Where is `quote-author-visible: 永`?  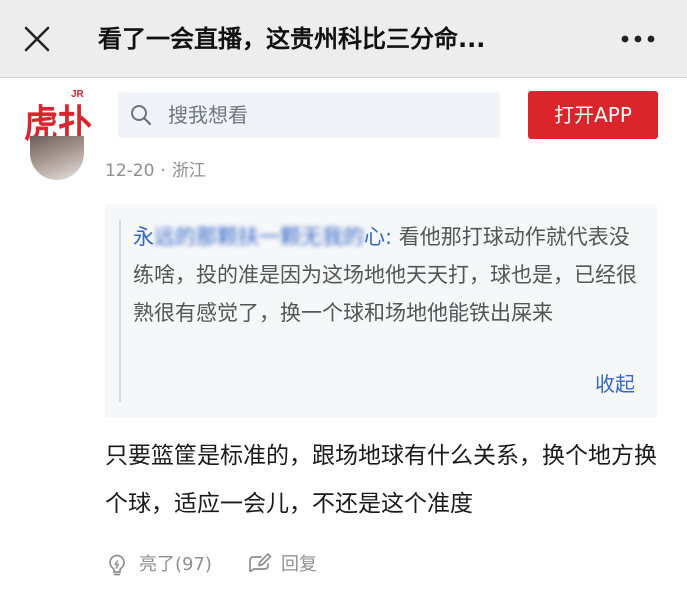
quote-author-visible: 永 is located at coordinates (143, 237).